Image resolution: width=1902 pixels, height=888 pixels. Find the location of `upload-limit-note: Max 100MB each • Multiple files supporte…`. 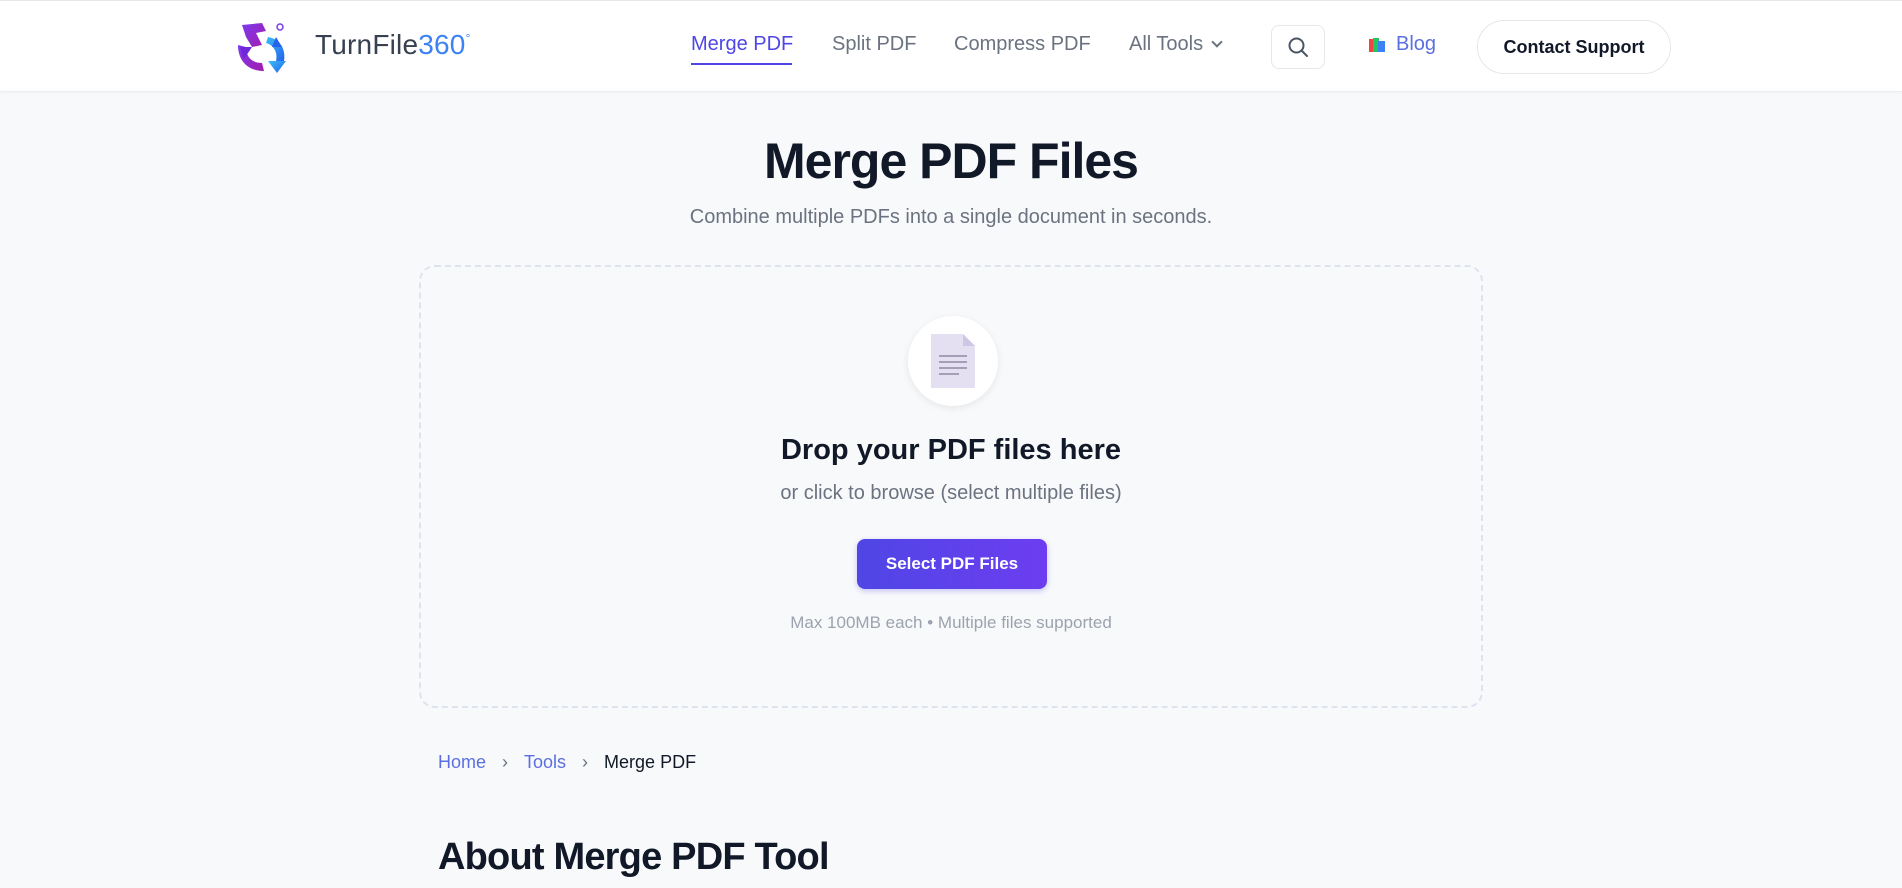

upload-limit-note: Max 100MB each • Multiple files supporte… is located at coordinates (951, 622).